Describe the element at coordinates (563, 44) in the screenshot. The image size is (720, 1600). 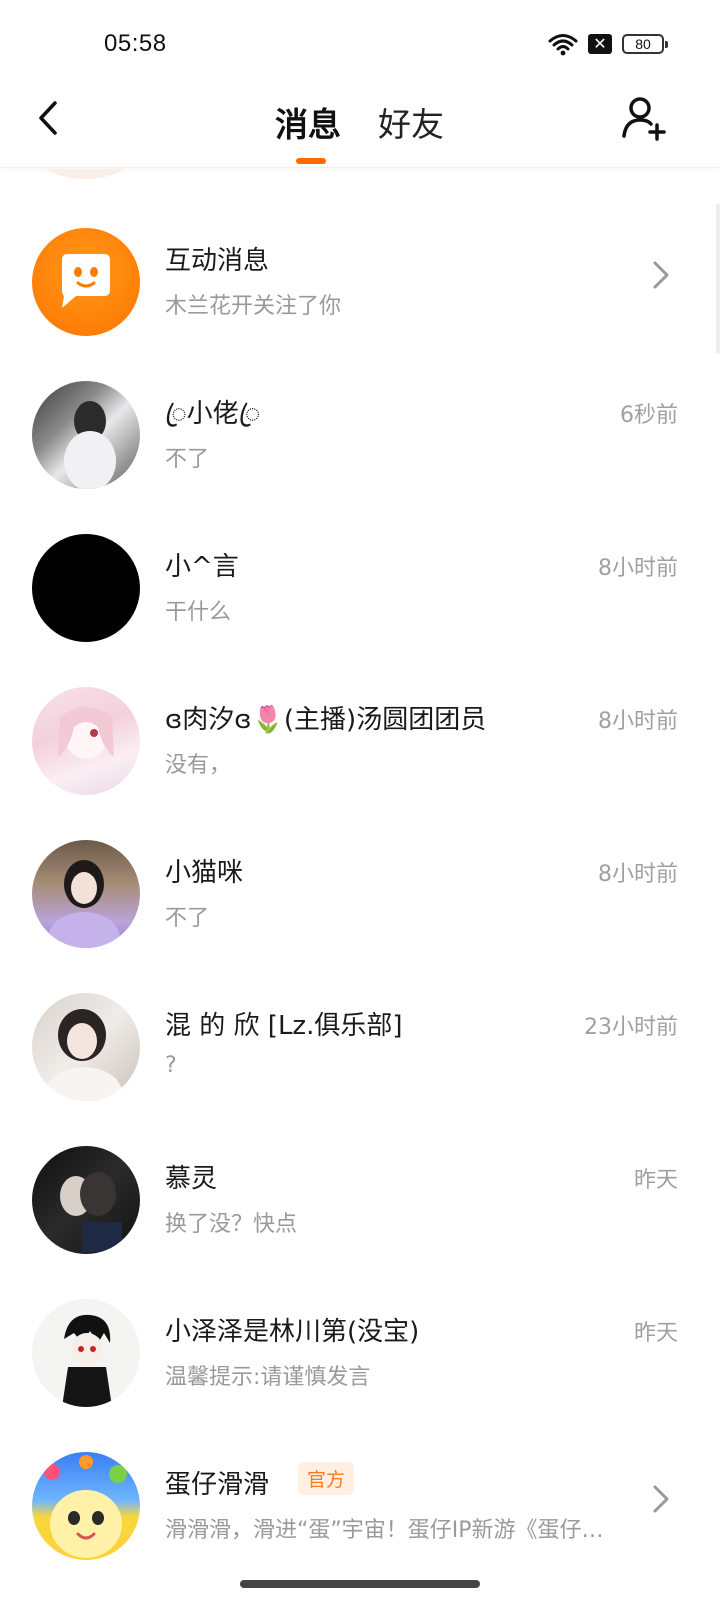
I see `wifi-icon` at that location.